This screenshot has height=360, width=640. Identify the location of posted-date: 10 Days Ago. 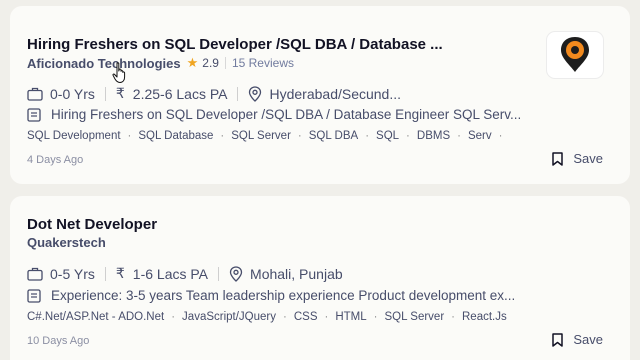
(58, 341).